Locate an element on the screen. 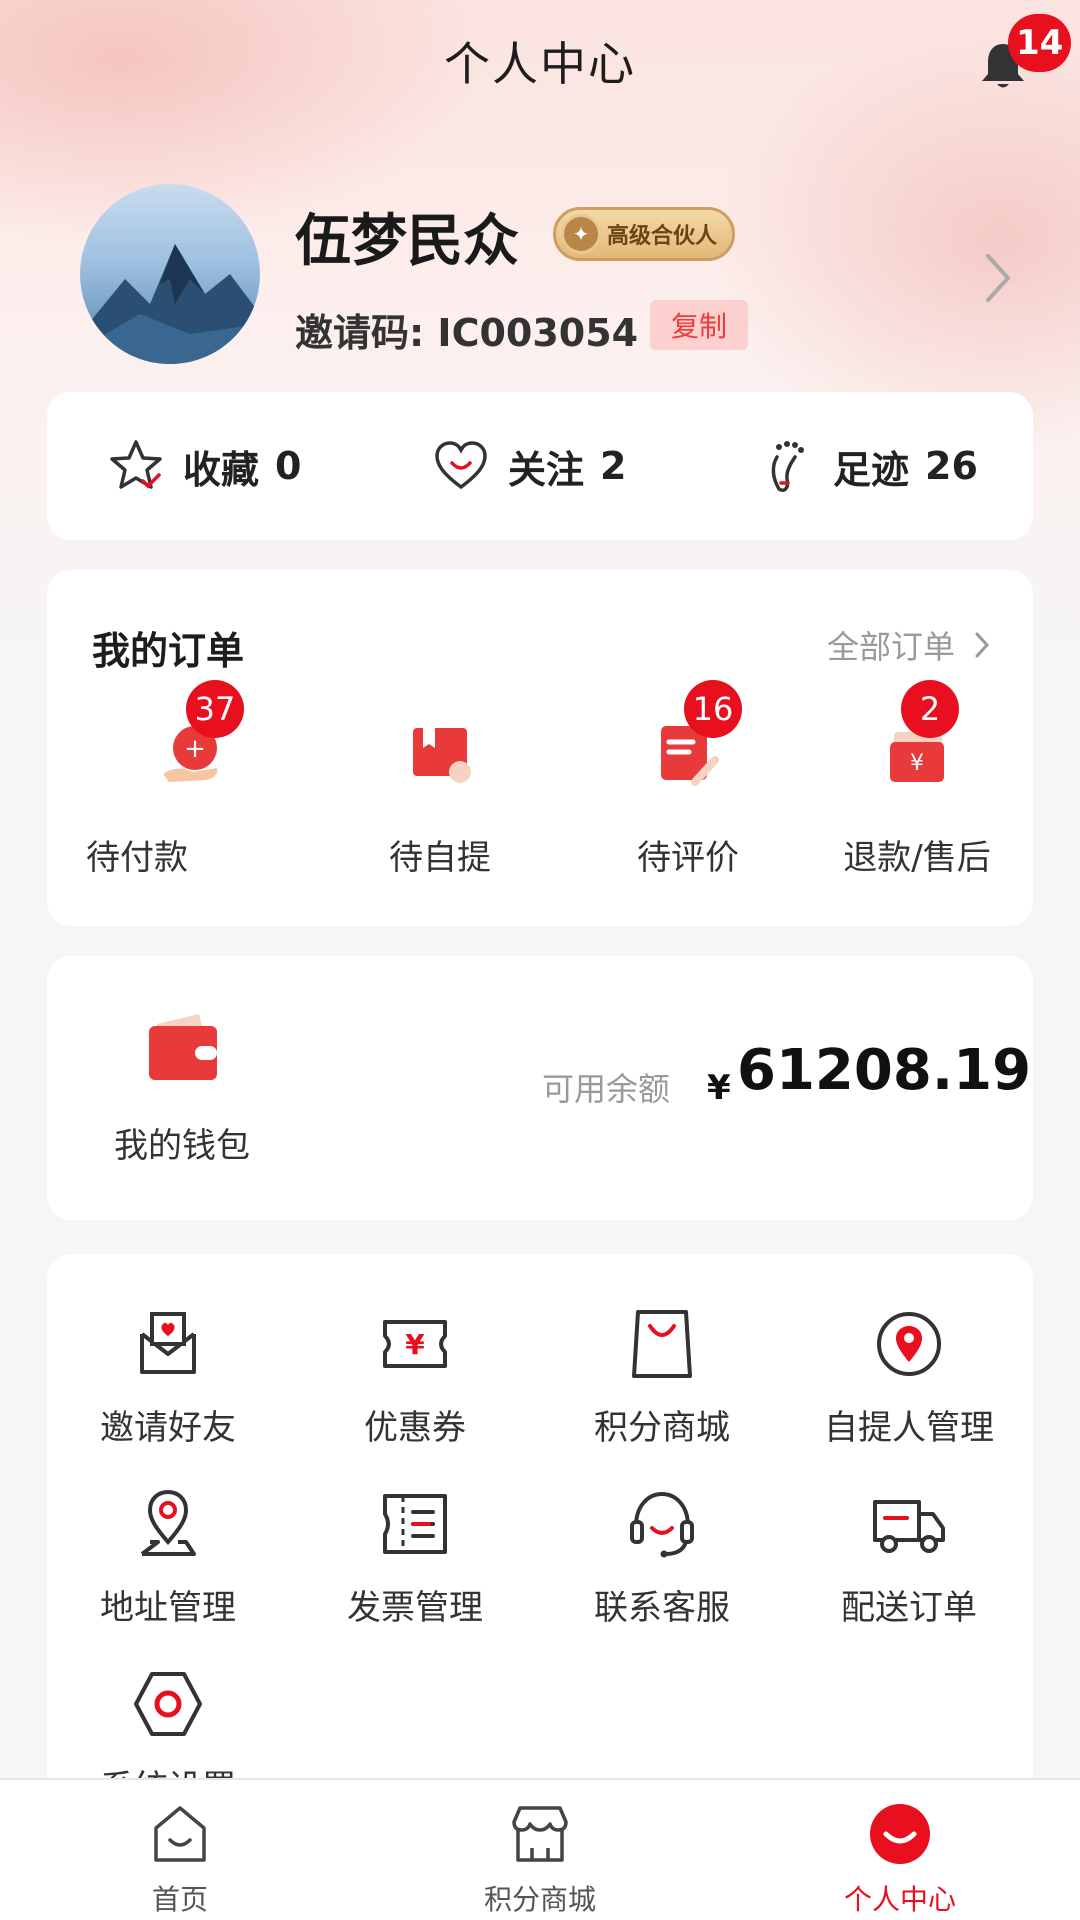 The image size is (1080, 1920). wallet-card: 我的钱包 可用余额 ¥ 61208.19 is located at coordinates (540, 1088).